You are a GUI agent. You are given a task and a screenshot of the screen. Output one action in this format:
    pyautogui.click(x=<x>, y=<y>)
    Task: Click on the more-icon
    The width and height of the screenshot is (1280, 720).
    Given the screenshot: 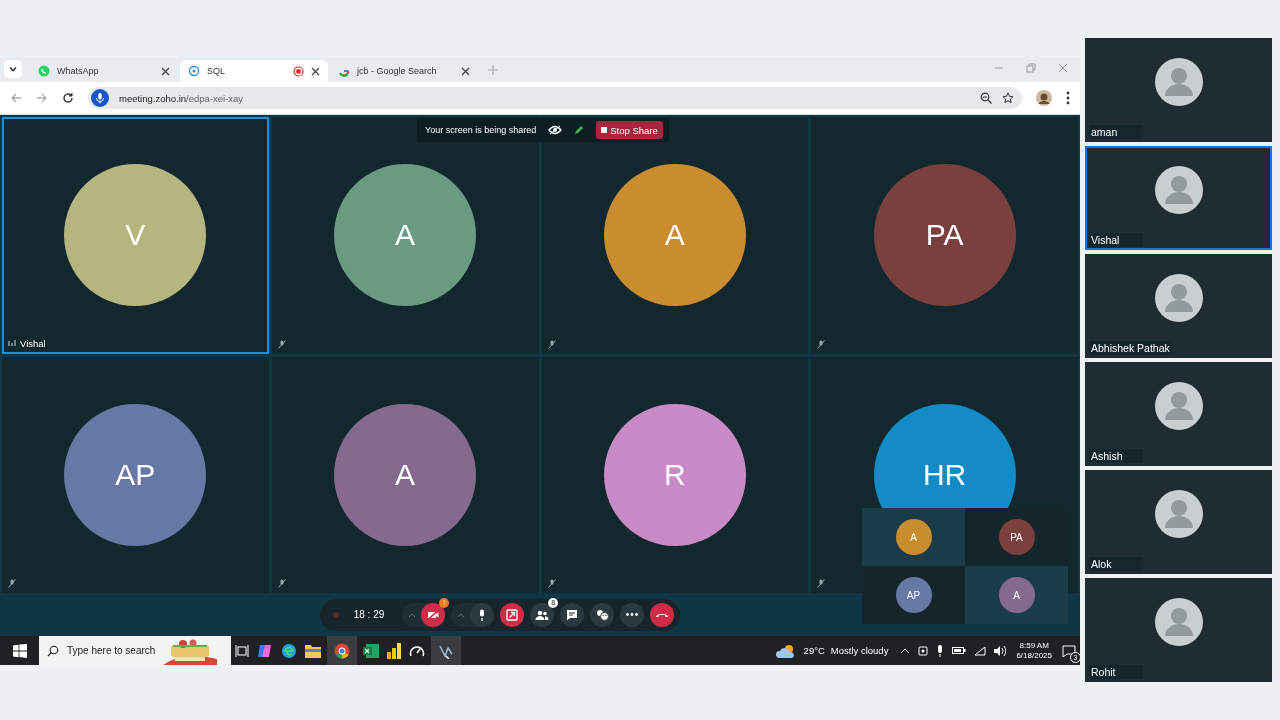 What is the action you would take?
    pyautogui.click(x=632, y=614)
    